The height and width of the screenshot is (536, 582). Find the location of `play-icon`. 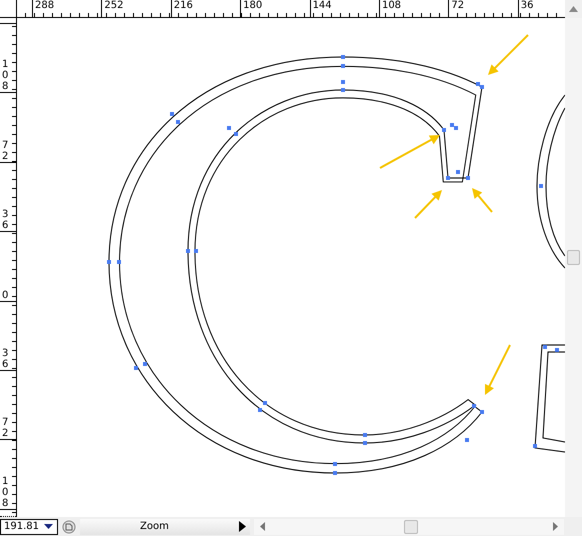

play-icon is located at coordinates (242, 526).